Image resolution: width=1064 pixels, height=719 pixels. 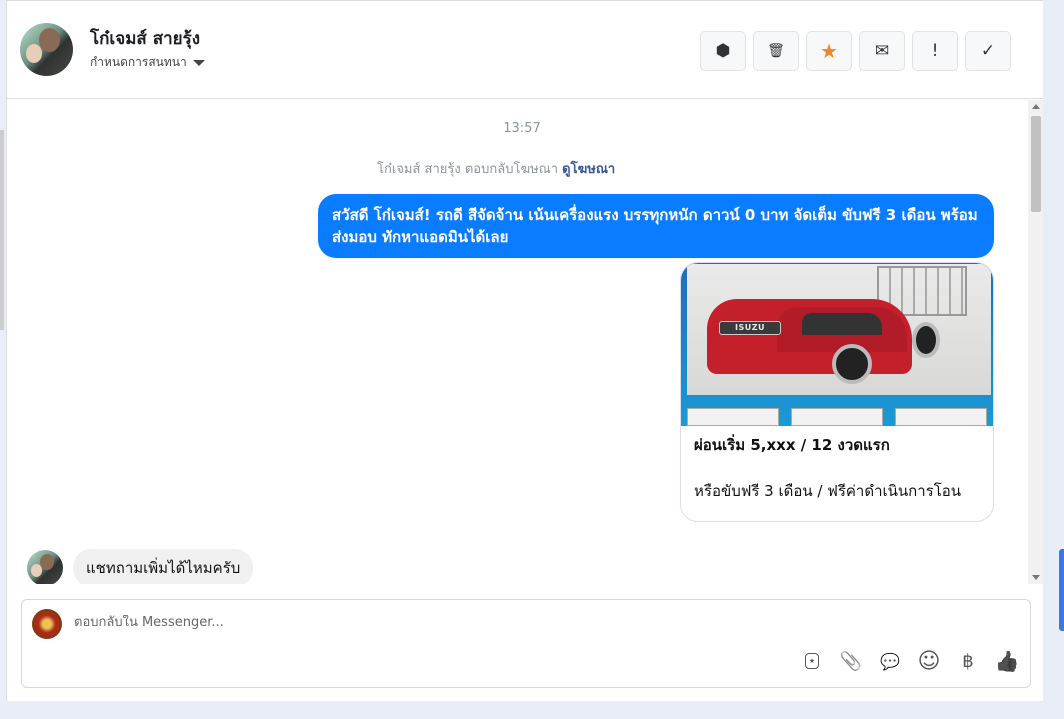 What do you see at coordinates (198, 62) in the screenshot?
I see `caret-down-icon` at bounding box center [198, 62].